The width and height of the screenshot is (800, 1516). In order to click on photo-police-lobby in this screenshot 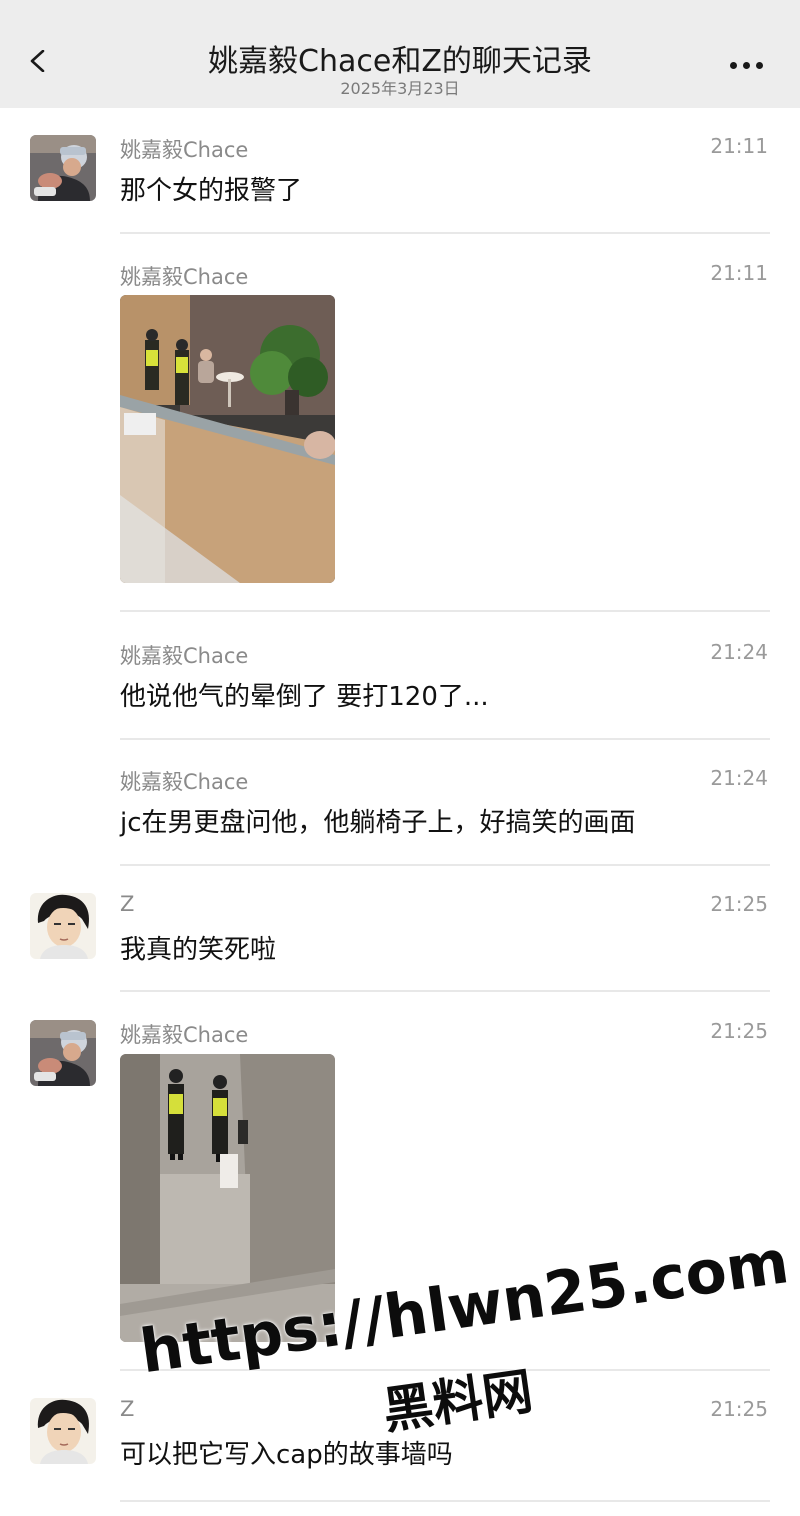, I will do `click(227, 439)`.